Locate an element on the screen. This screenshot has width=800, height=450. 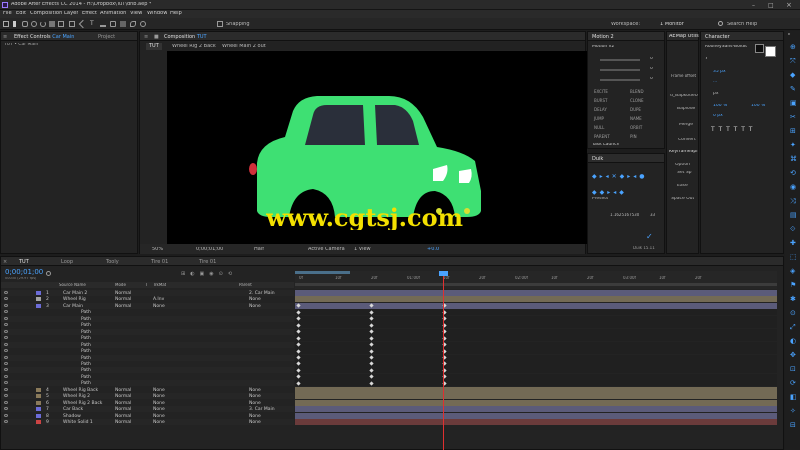
workspace-dropdown: 1 Monitor is located at coordinates (672, 24).